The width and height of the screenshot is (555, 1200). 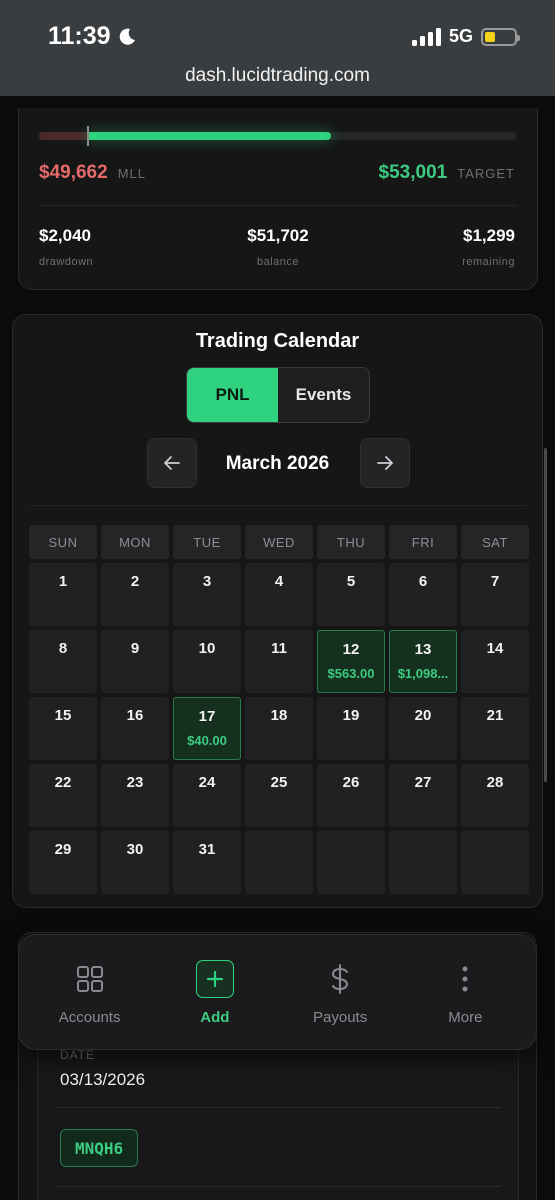 I want to click on day-number: 31, so click(x=207, y=849).